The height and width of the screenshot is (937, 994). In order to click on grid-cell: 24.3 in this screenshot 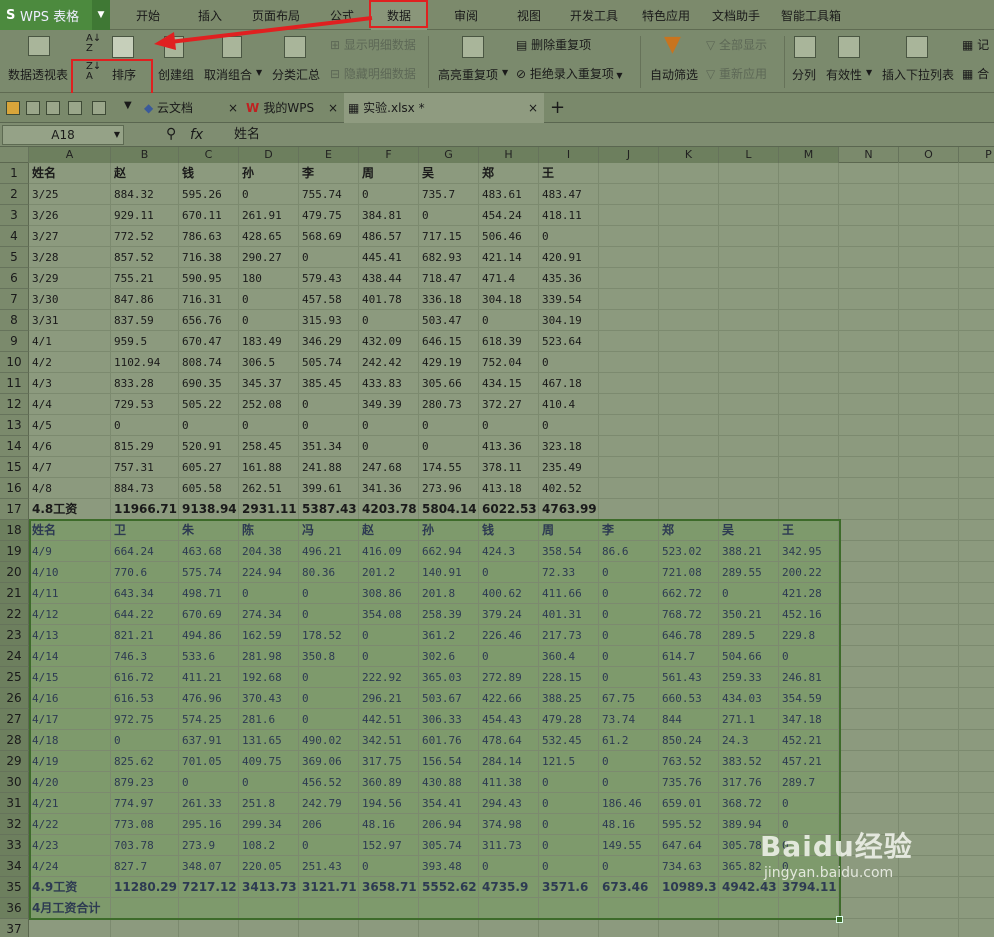, I will do `click(749, 740)`.